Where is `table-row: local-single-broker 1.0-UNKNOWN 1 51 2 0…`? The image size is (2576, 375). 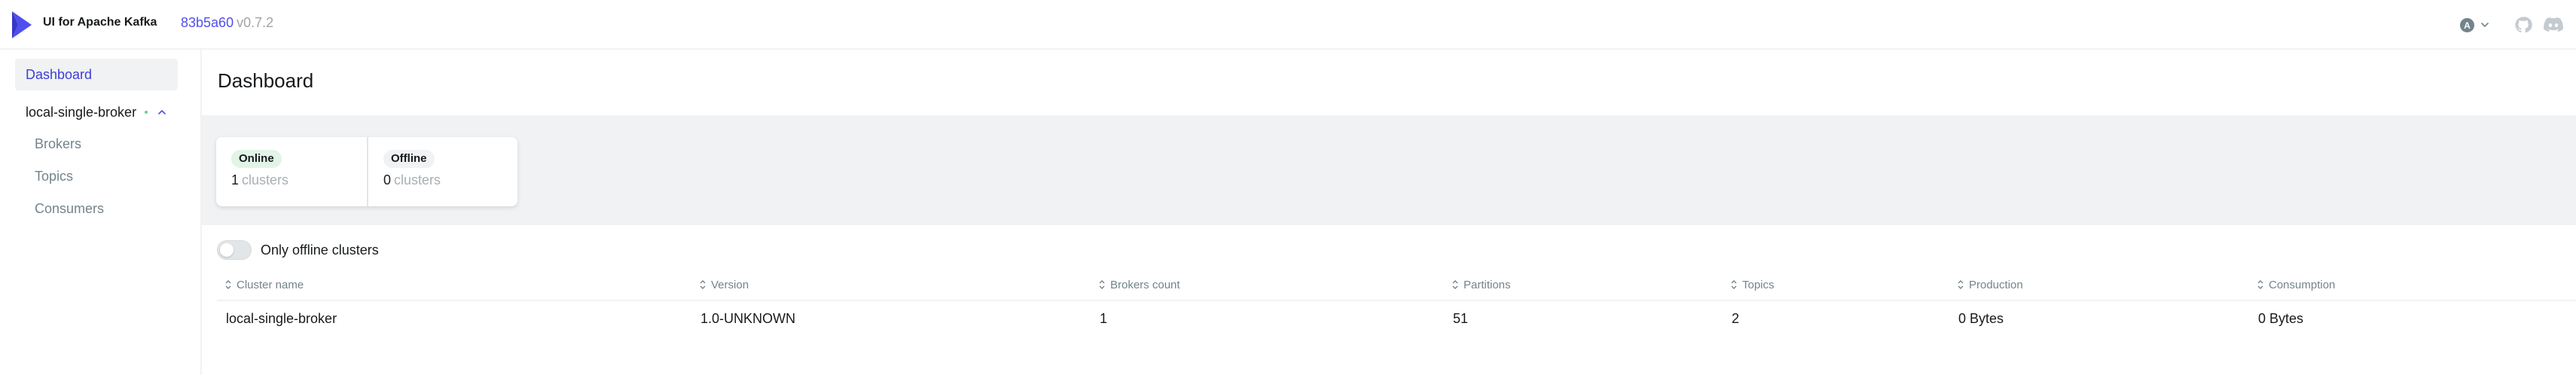
table-row: local-single-broker 1.0-UNKNOWN 1 51 2 0… is located at coordinates (1397, 319).